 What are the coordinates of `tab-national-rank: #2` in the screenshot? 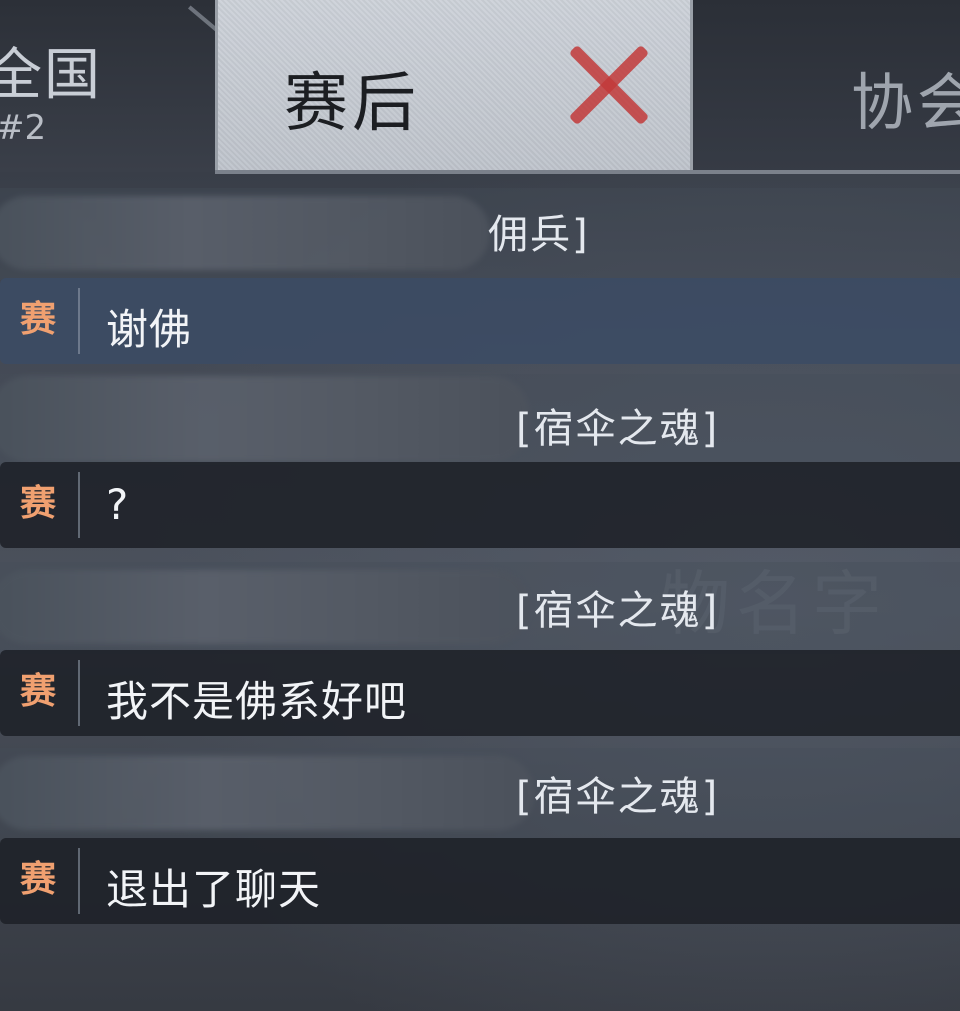 It's located at (23, 128).